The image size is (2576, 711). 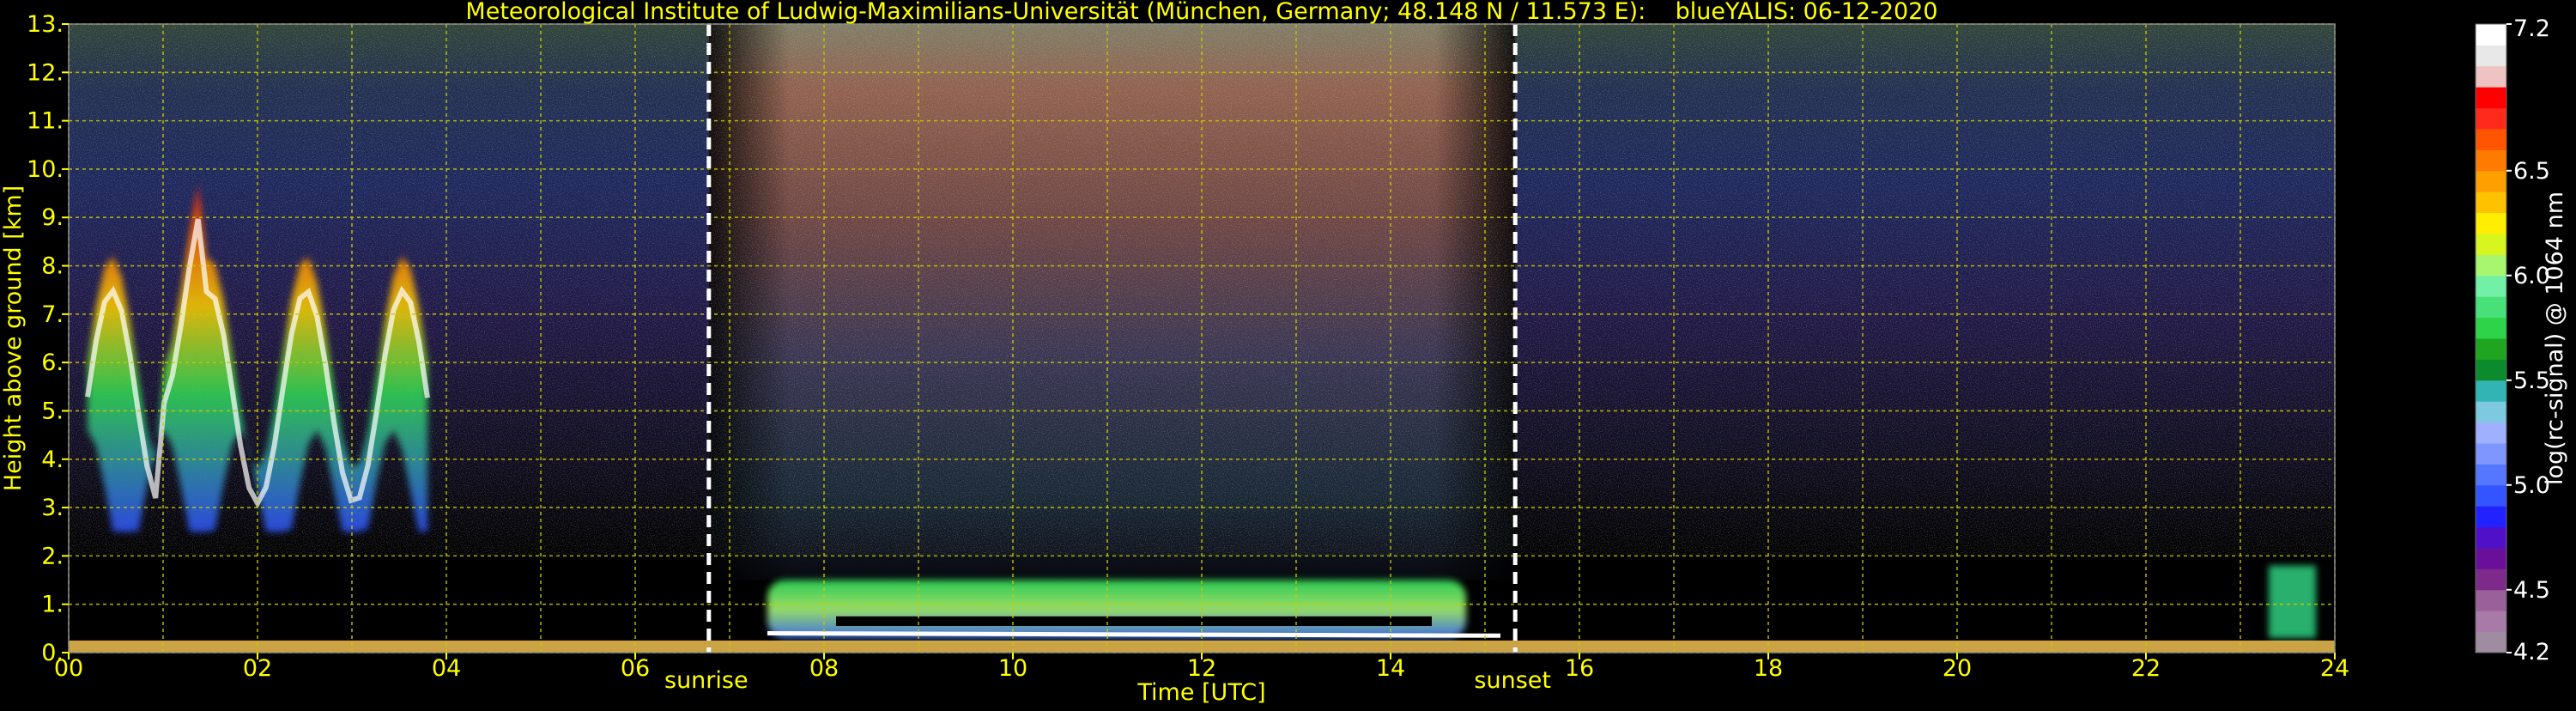 What do you see at coordinates (45, 122) in the screenshot?
I see `y-tick-label: 11.` at bounding box center [45, 122].